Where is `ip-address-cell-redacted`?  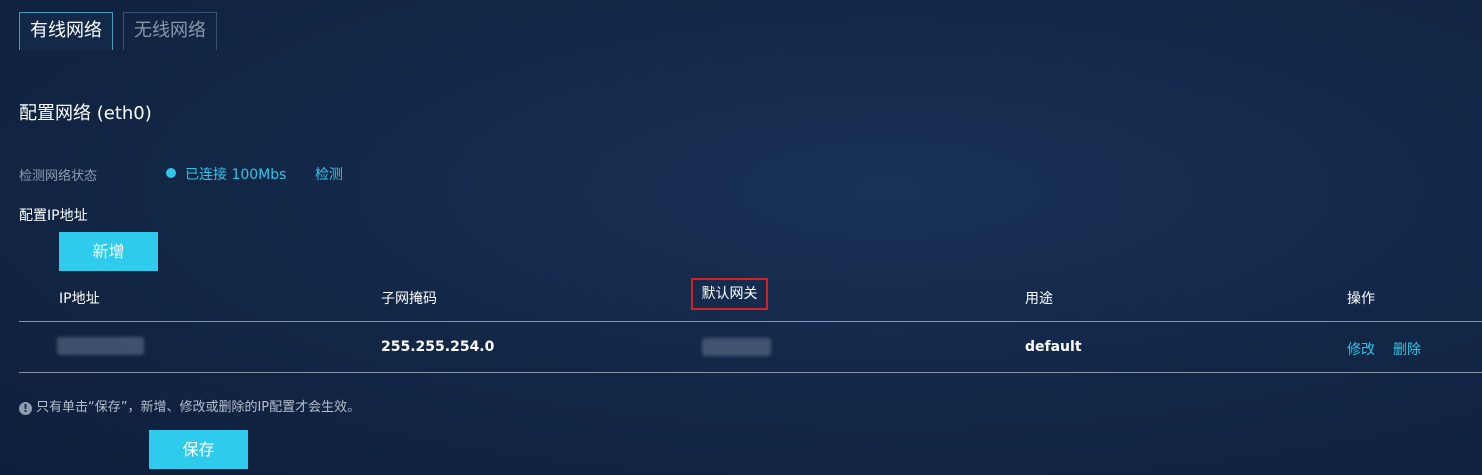
ip-address-cell-redacted is located at coordinates (100, 346).